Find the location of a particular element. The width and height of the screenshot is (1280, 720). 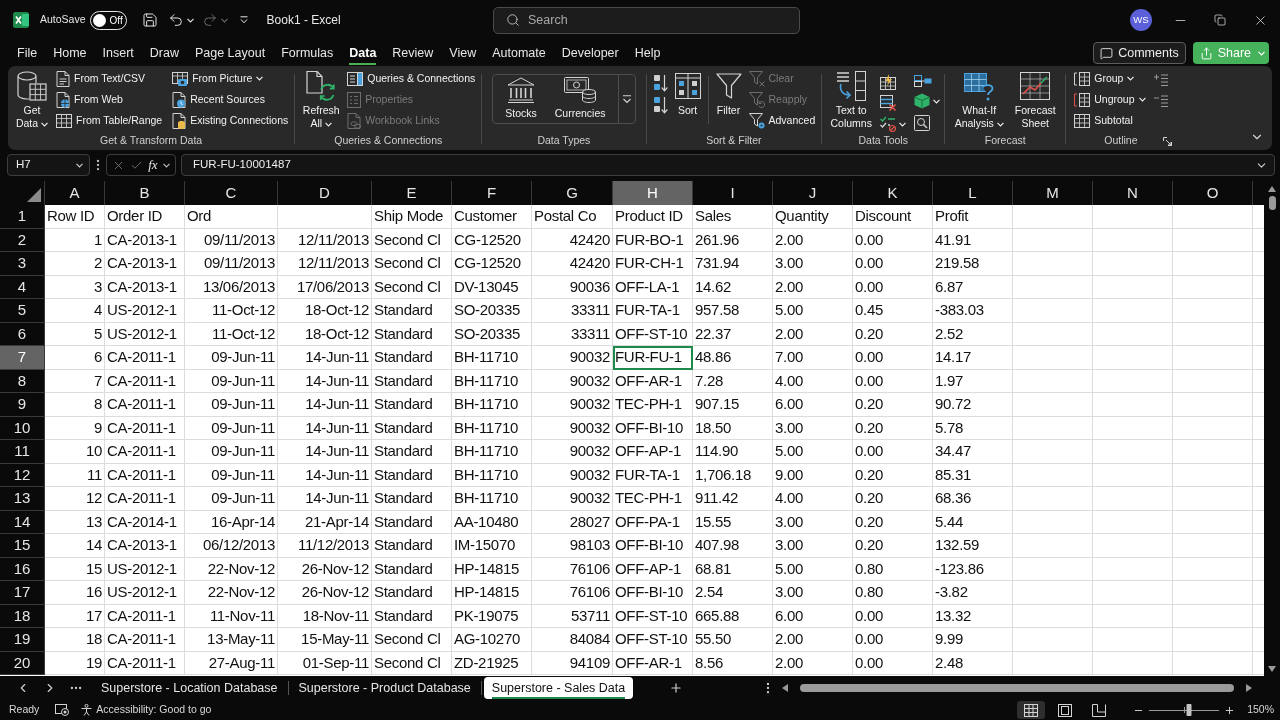

screen-record-icon is located at coordinates (62, 710).